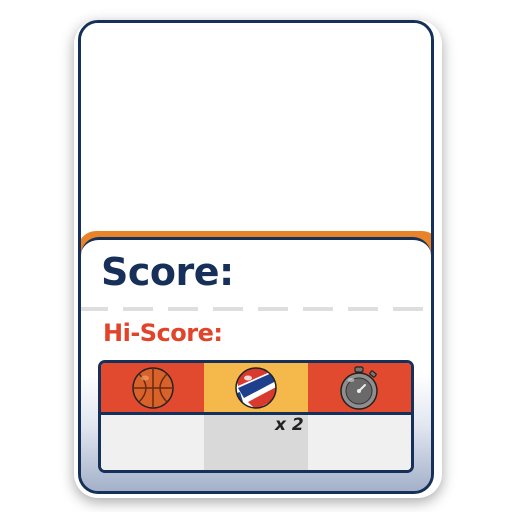  I want to click on powerup-count-row: x 2, so click(256, 442).